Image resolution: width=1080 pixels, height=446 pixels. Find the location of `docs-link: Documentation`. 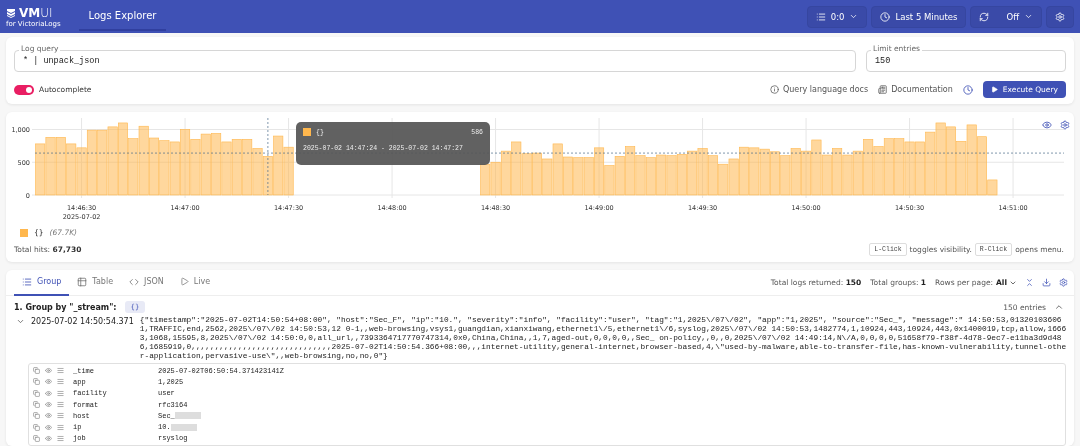

docs-link: Documentation is located at coordinates (915, 89).